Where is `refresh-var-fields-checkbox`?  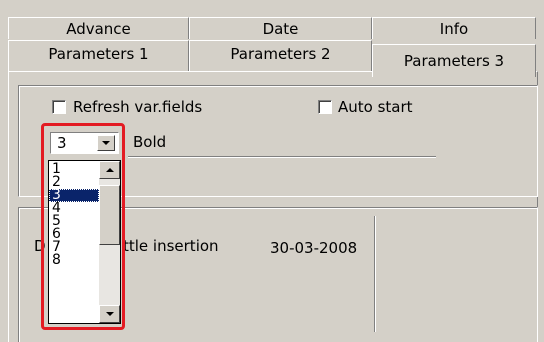 refresh-var-fields-checkbox is located at coordinates (59, 107).